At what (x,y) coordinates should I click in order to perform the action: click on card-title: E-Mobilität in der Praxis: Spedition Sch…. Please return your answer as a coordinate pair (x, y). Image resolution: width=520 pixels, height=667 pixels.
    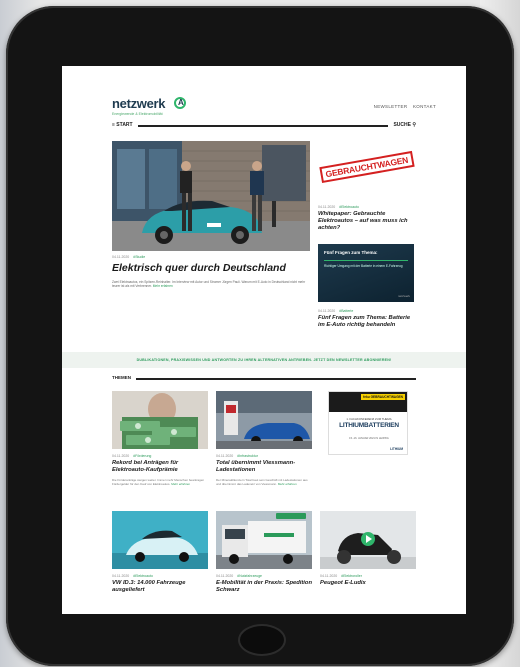
    Looking at the image, I should click on (266, 587).